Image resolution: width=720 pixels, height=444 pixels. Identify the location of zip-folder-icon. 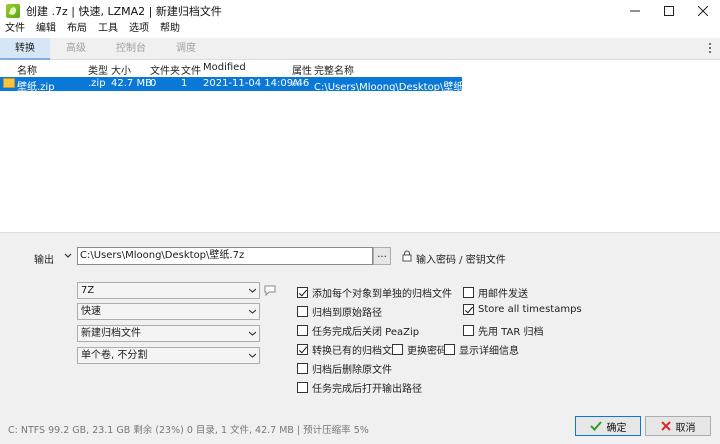
(9, 83).